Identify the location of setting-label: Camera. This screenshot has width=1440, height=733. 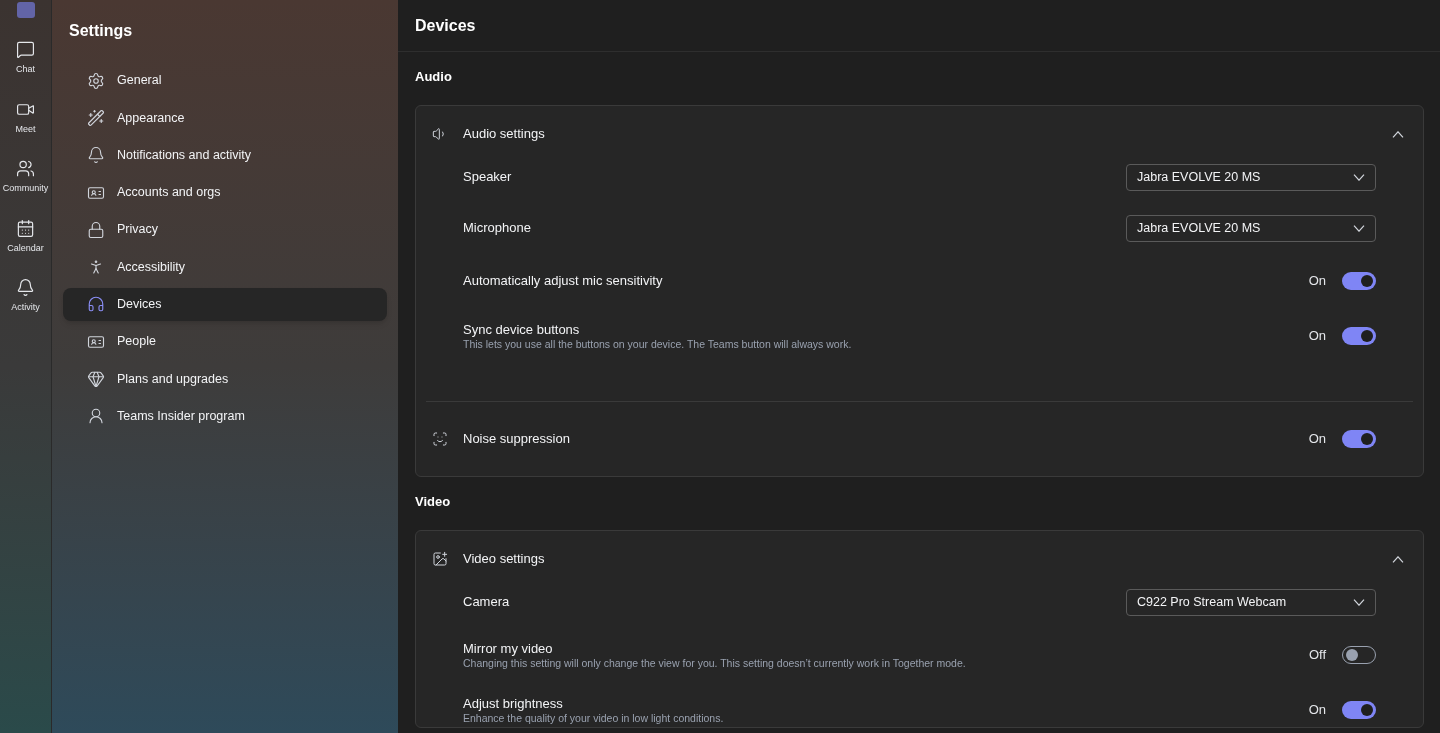
(486, 602).